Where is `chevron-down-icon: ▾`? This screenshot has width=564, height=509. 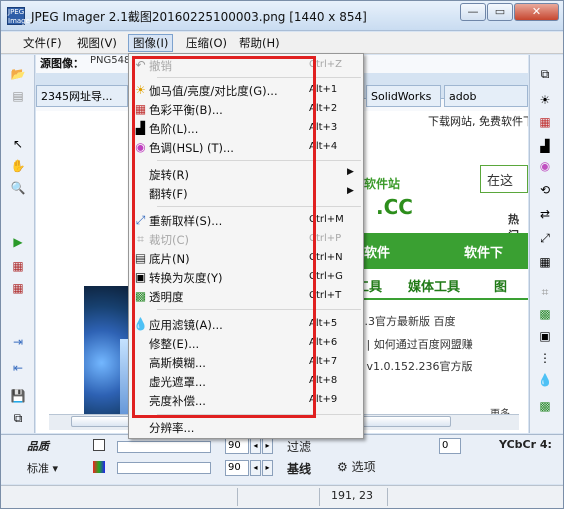
chevron-down-icon: ▾ is located at coordinates (55, 468).